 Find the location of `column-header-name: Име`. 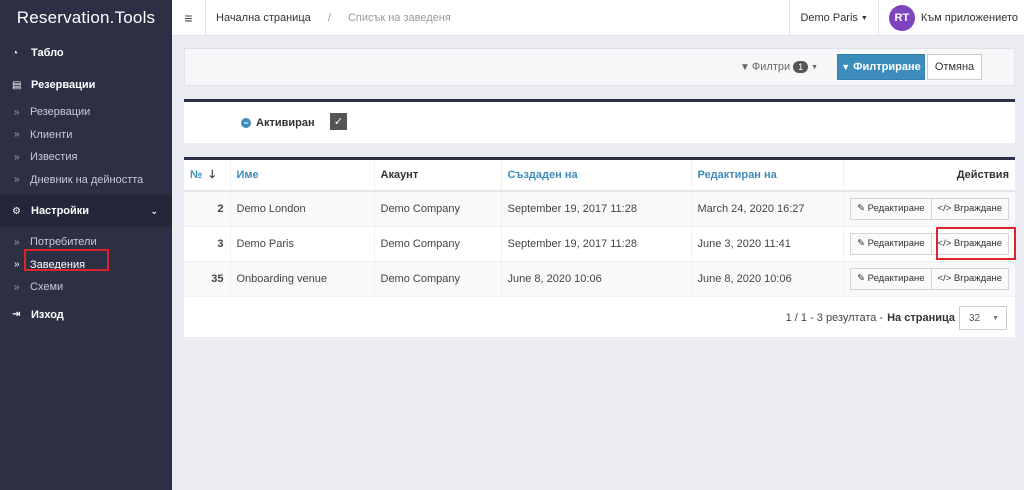

column-header-name: Име is located at coordinates (302, 176).